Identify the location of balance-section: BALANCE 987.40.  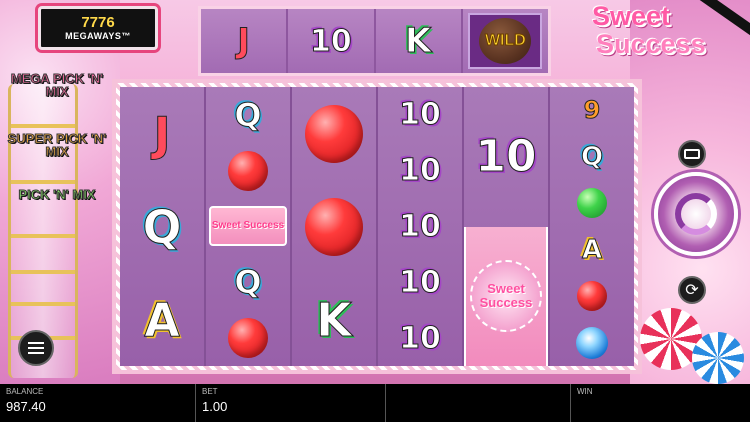
(97, 403).